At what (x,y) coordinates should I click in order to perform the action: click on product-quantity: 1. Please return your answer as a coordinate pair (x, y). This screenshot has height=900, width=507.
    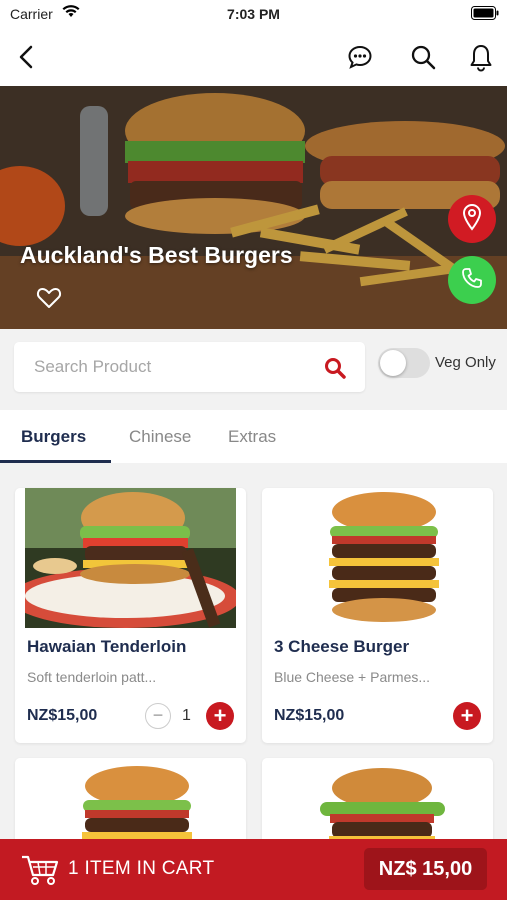
    Looking at the image, I should click on (186, 715).